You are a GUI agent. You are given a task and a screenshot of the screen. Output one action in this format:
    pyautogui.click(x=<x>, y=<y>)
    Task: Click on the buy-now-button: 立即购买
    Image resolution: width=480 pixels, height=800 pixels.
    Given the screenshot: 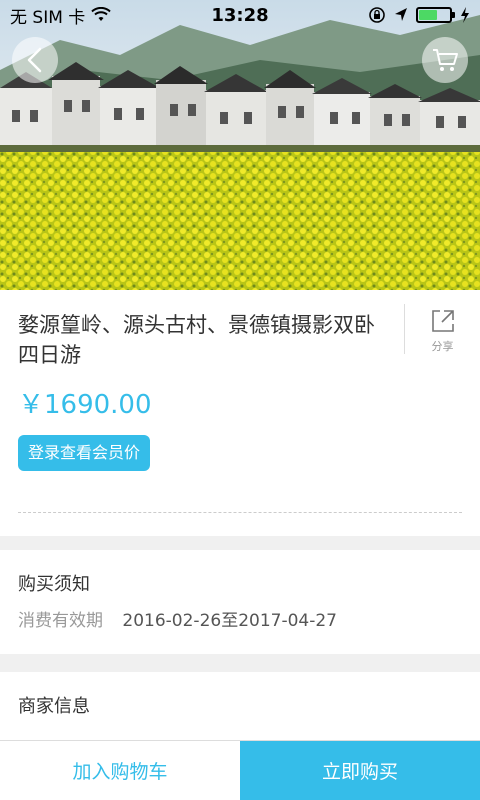 What is the action you would take?
    pyautogui.click(x=360, y=770)
    